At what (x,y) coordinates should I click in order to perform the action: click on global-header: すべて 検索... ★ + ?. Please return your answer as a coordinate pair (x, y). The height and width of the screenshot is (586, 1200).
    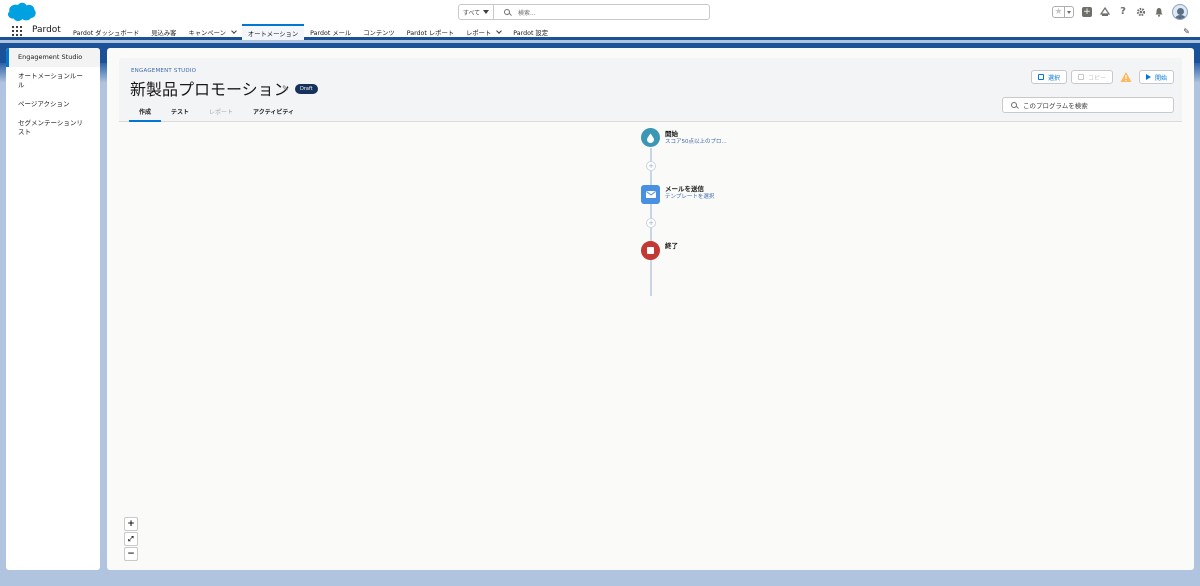
    Looking at the image, I should click on (600, 12).